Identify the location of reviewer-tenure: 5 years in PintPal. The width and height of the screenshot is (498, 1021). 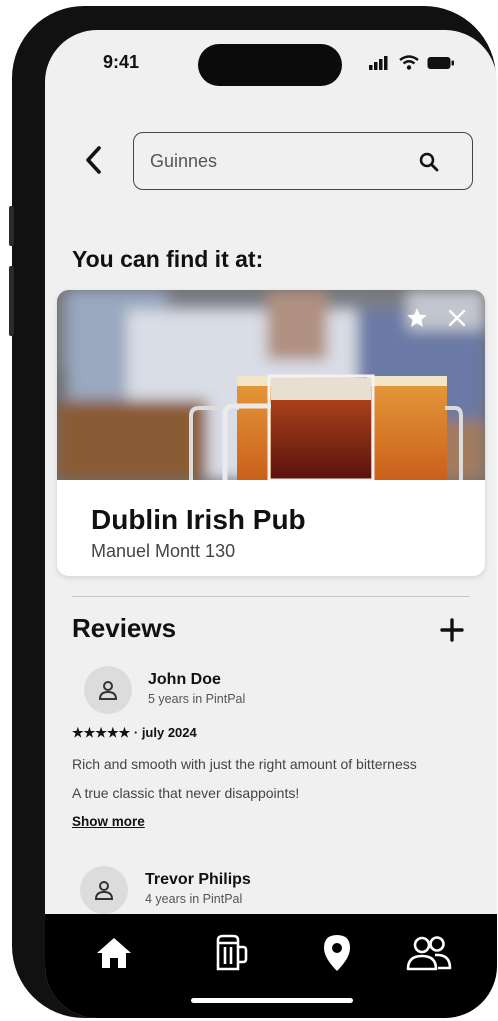
(197, 699).